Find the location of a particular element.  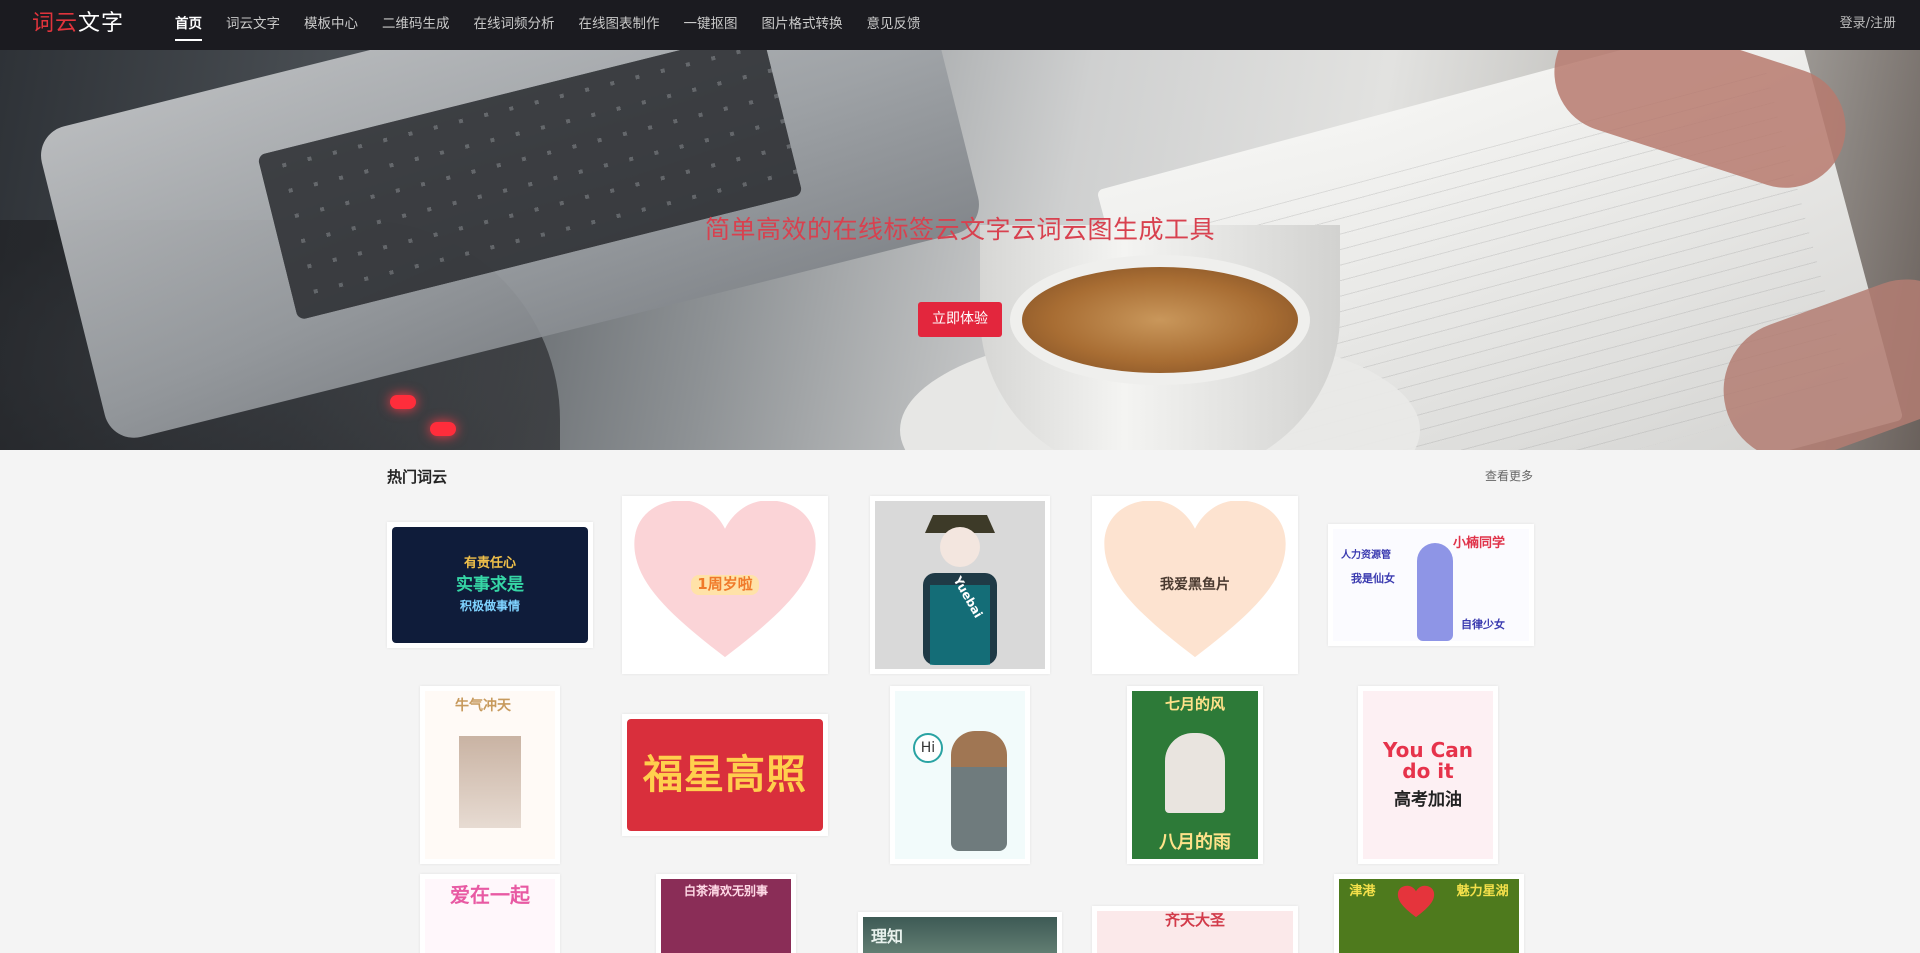

thumb-word: 八月的雨 is located at coordinates (1195, 843).